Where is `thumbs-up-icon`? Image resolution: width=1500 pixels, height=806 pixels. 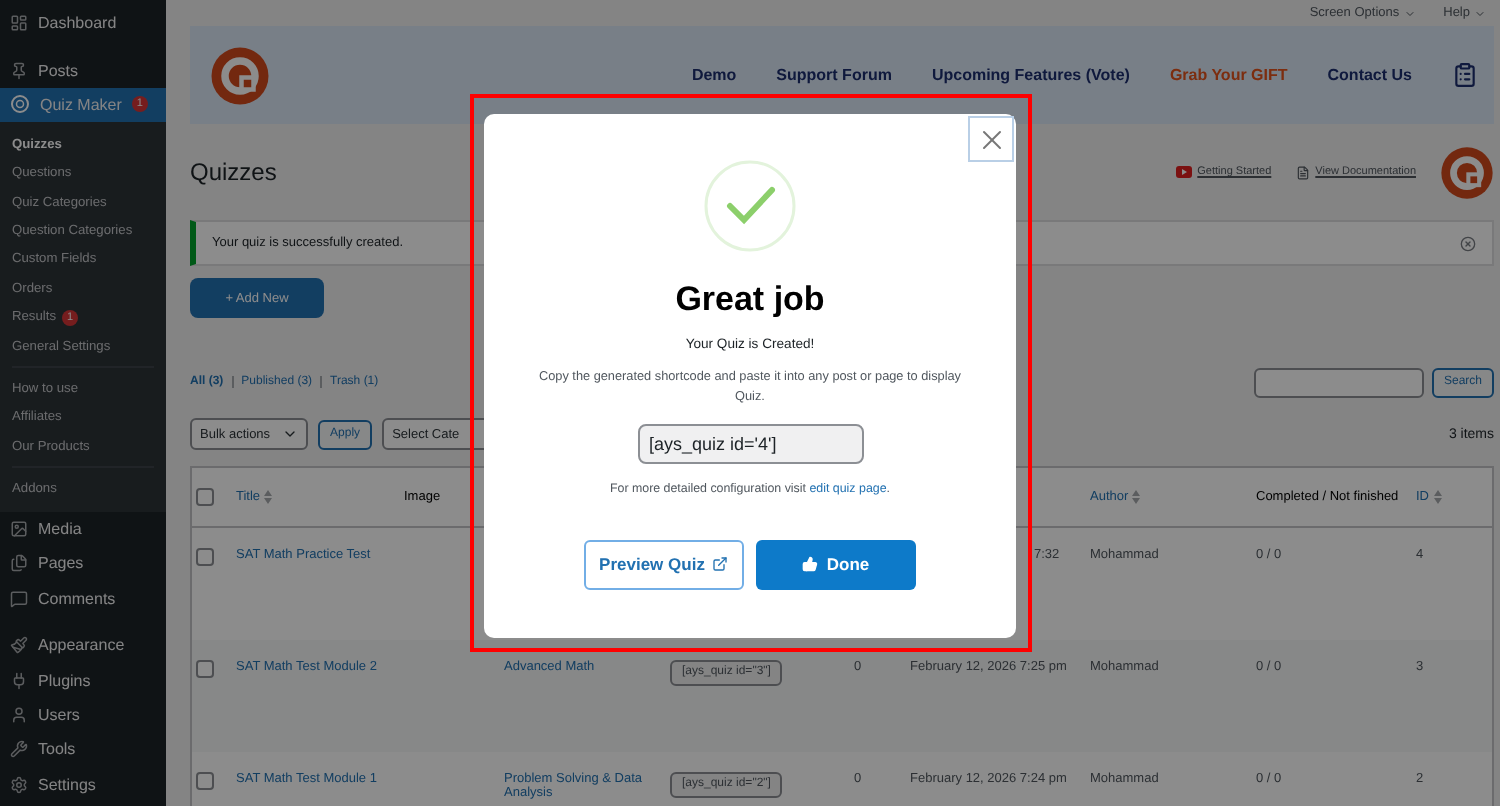 thumbs-up-icon is located at coordinates (810, 564).